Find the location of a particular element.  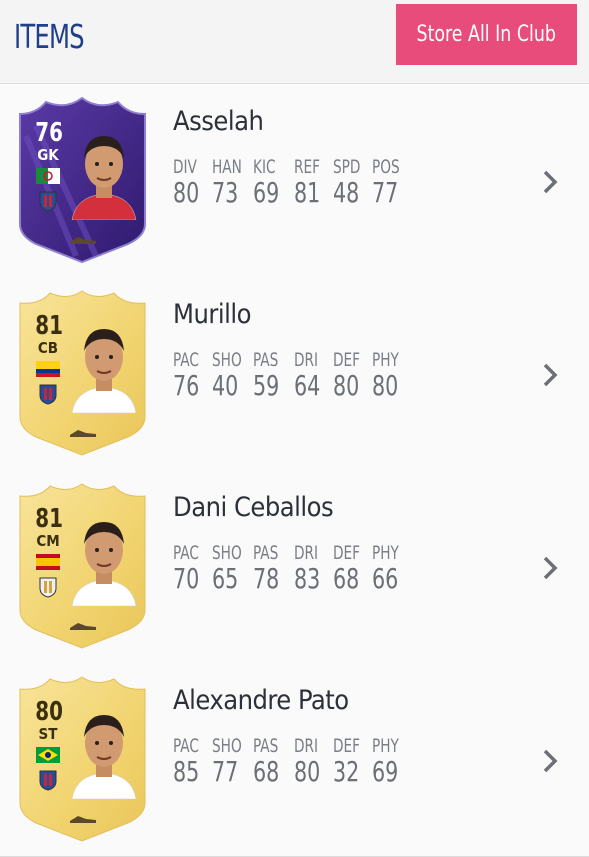

stat: PAC 76 is located at coordinates (191, 375).